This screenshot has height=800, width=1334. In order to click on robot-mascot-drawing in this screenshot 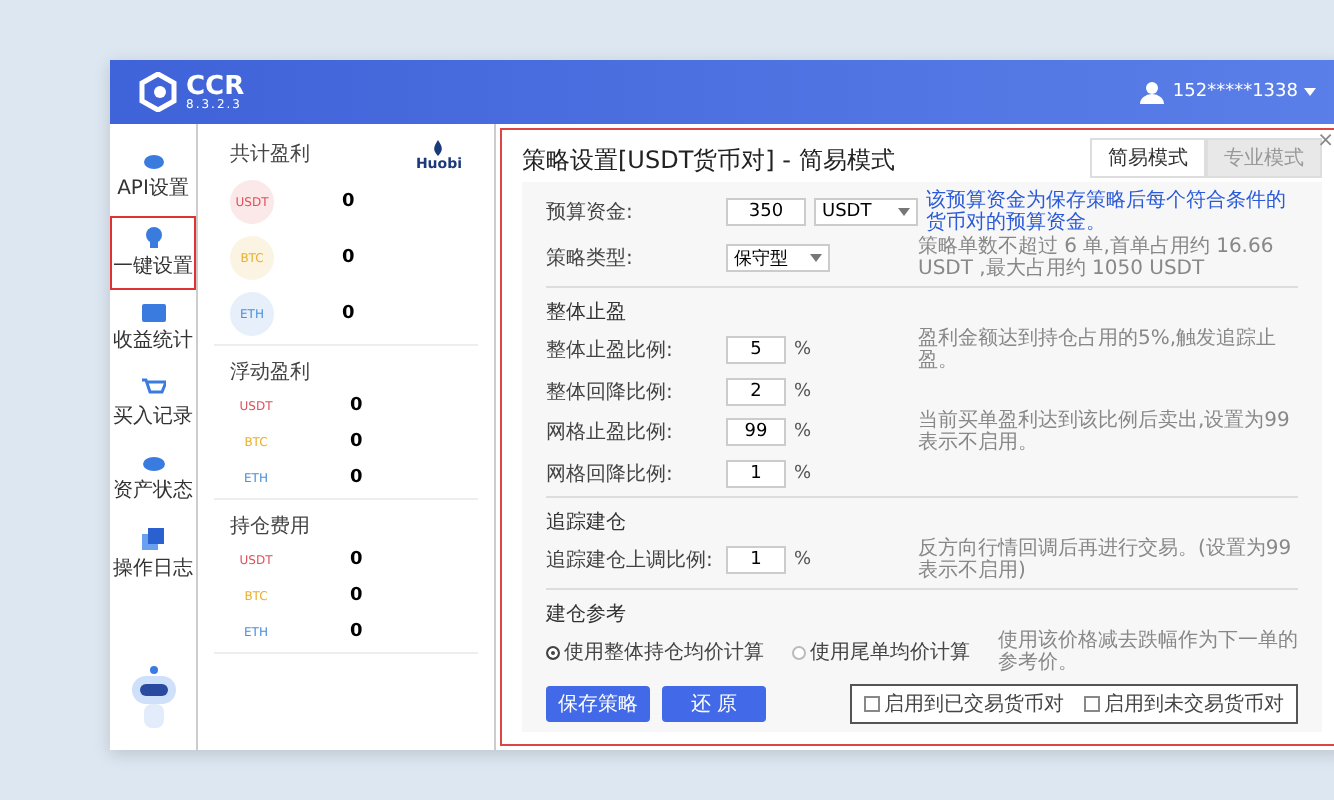, I will do `click(153, 700)`.